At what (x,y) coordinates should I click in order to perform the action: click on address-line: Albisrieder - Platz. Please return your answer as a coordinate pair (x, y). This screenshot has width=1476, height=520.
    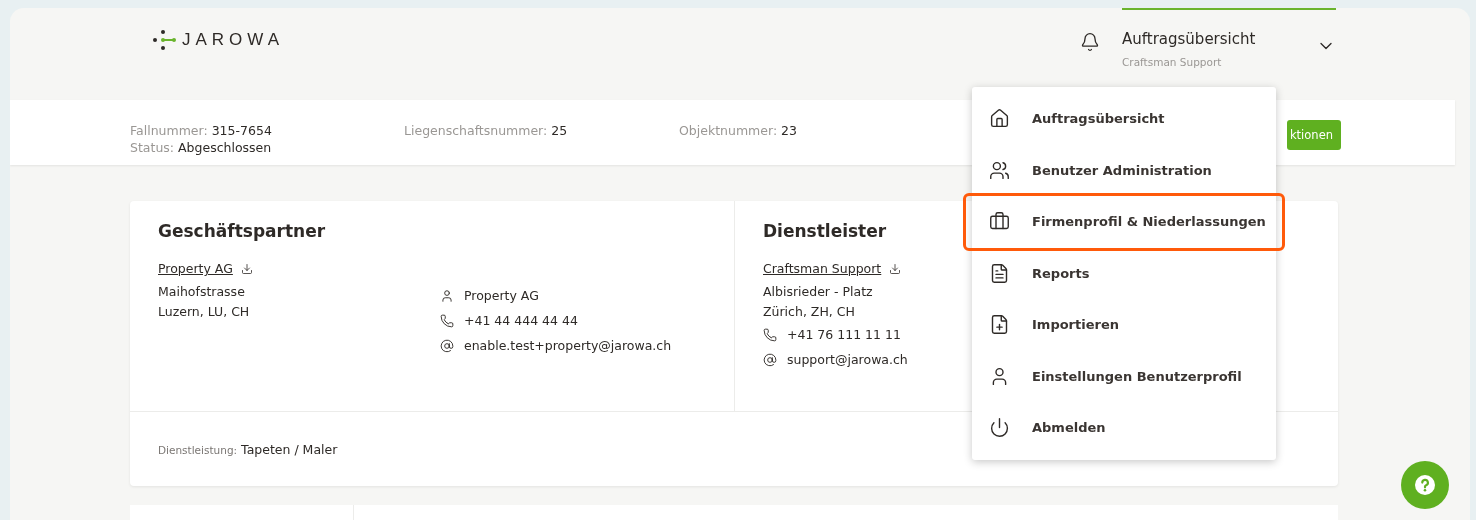
    Looking at the image, I should click on (818, 292).